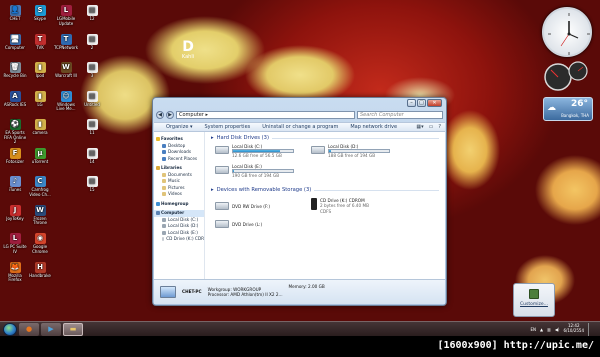 The height and width of the screenshot is (357, 600). What do you see at coordinates (421, 103) in the screenshot?
I see `maximize-button: □` at bounding box center [421, 103].